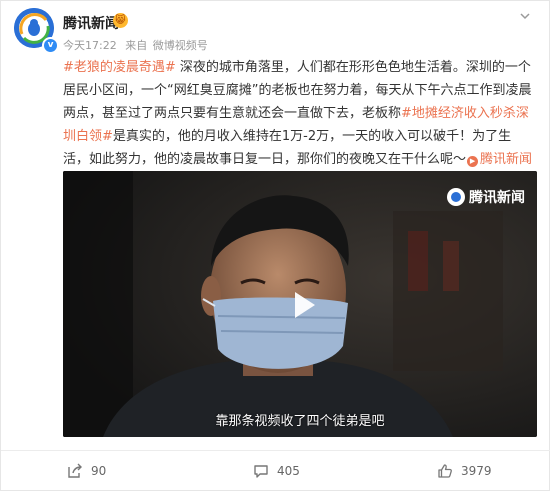 The height and width of the screenshot is (491, 550). What do you see at coordinates (476, 471) in the screenshot?
I see `like-count: 3979` at bounding box center [476, 471].